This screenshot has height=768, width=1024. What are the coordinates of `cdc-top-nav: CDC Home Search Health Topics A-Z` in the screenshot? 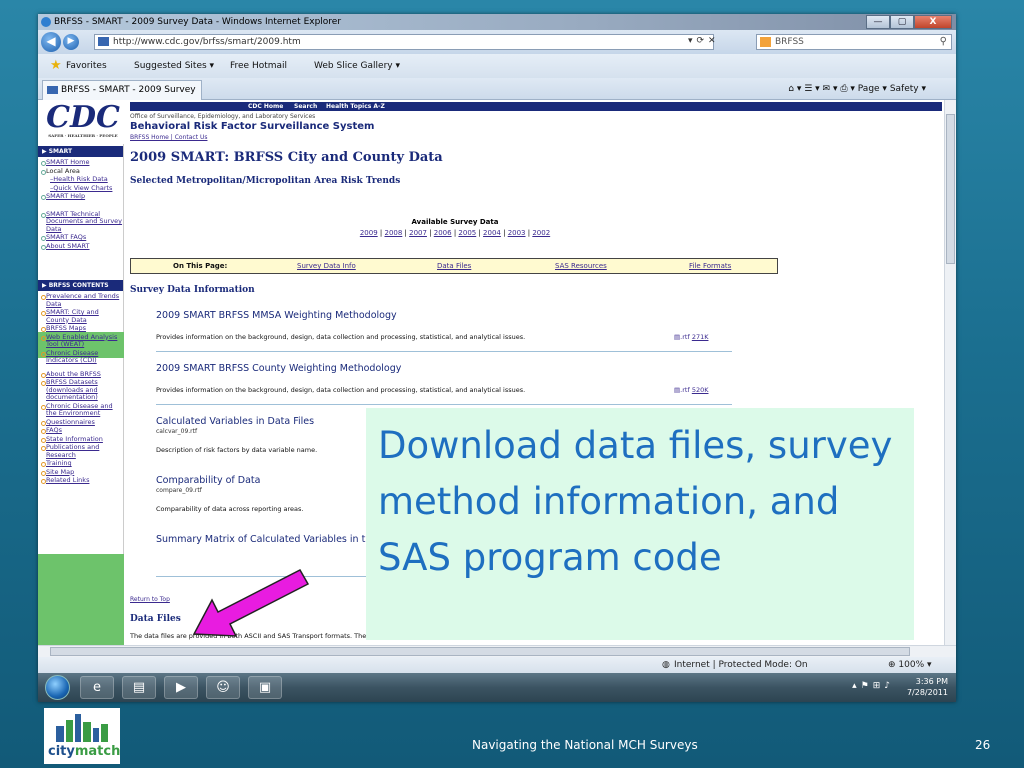 It's located at (536, 106).